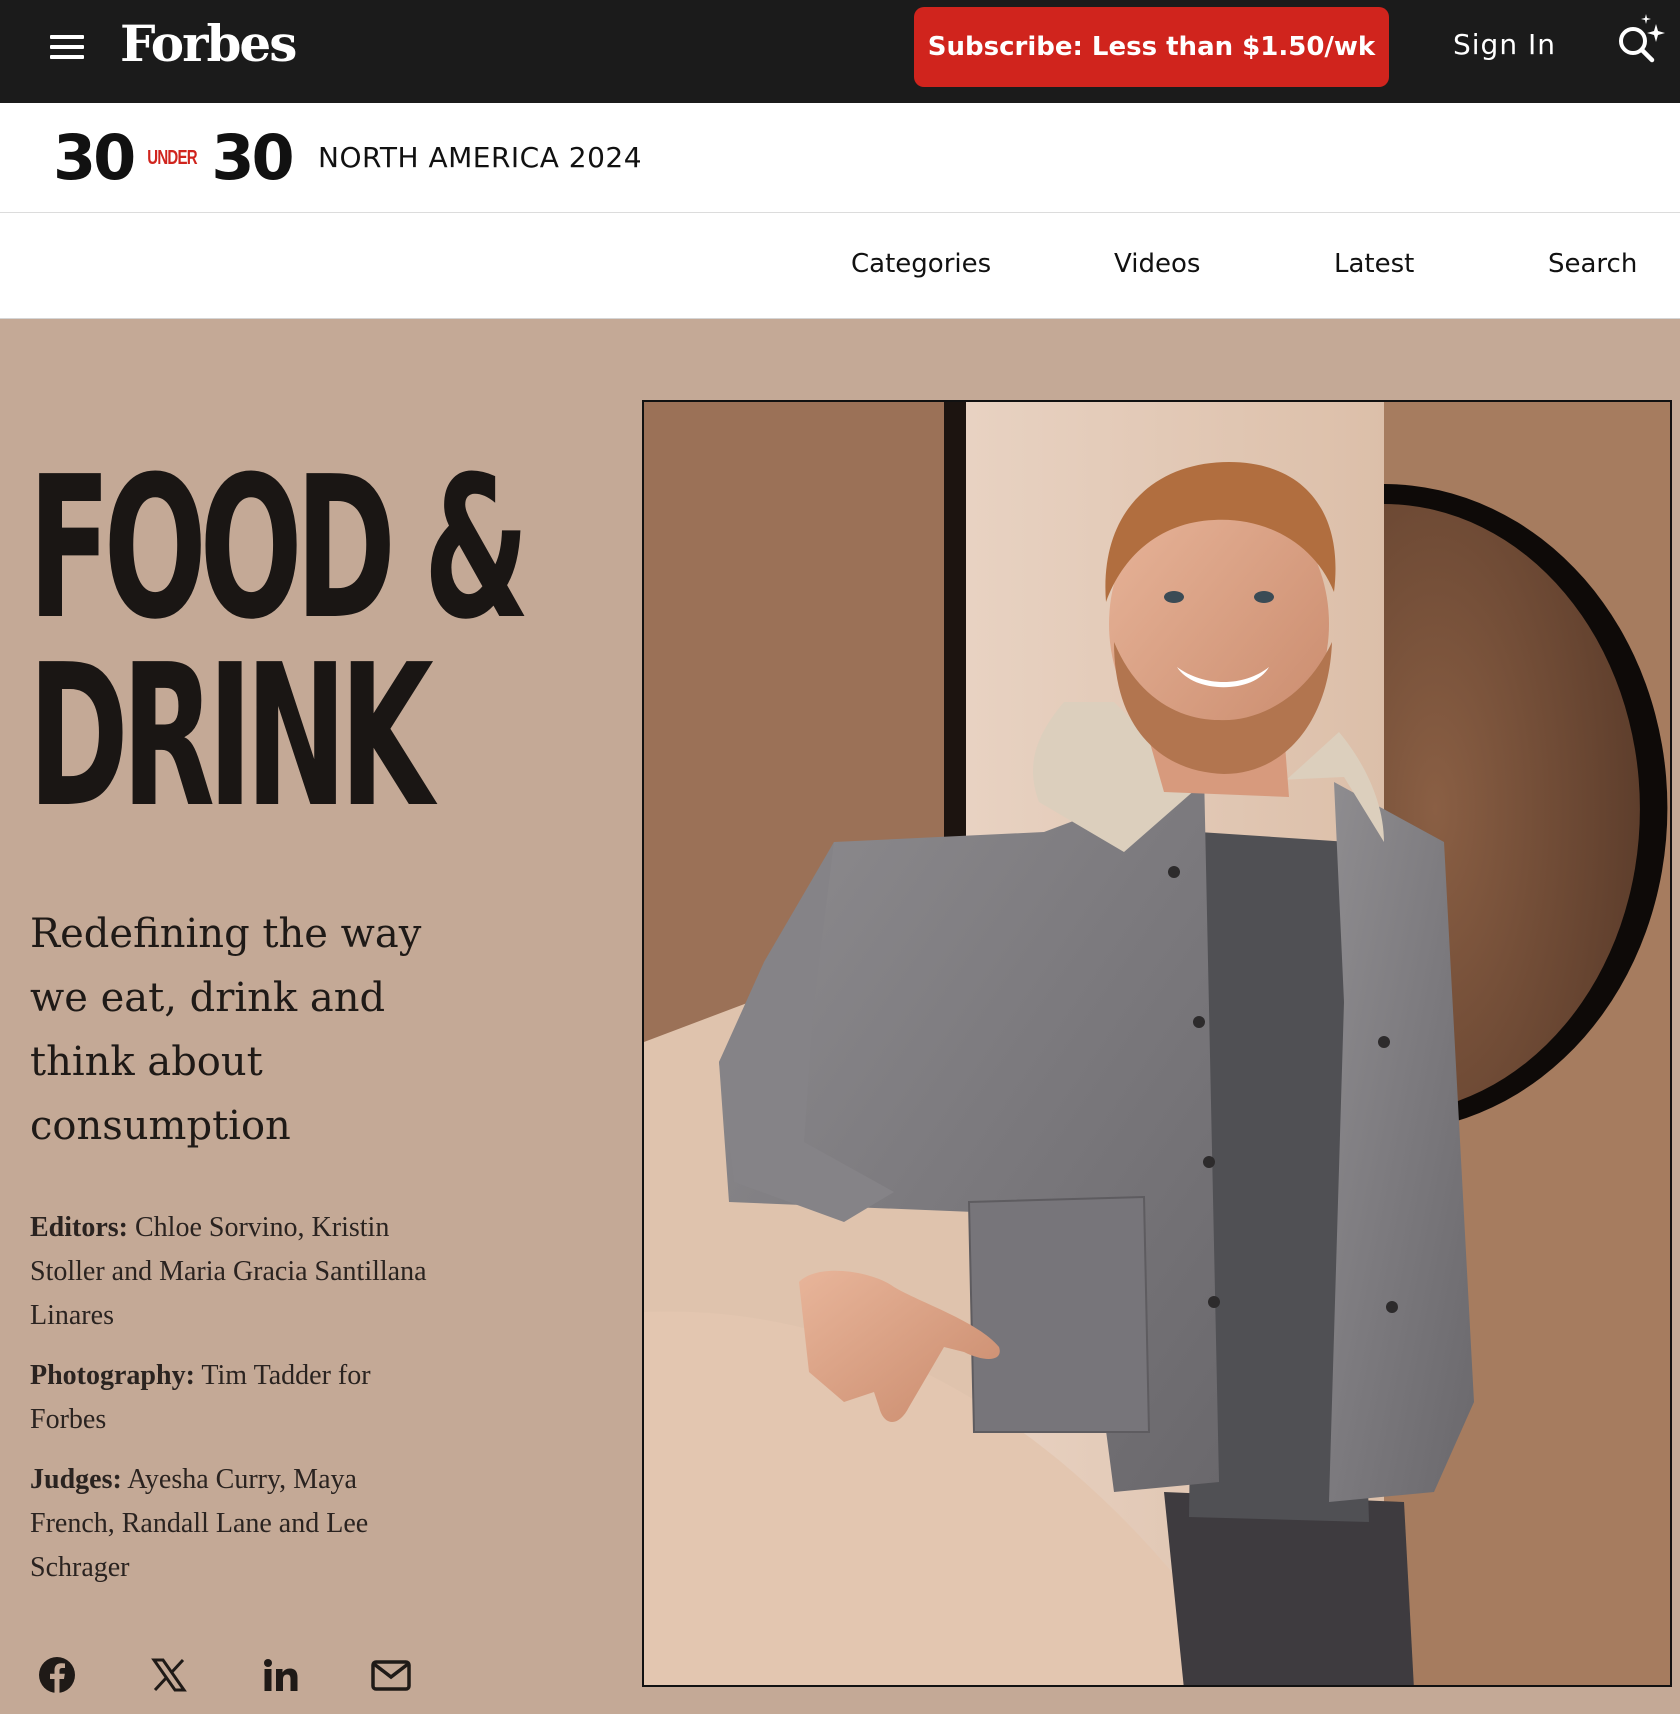 This screenshot has height=1714, width=1680. Describe the element at coordinates (79, 1227) in the screenshot. I see `editors-label: Editors:` at that location.